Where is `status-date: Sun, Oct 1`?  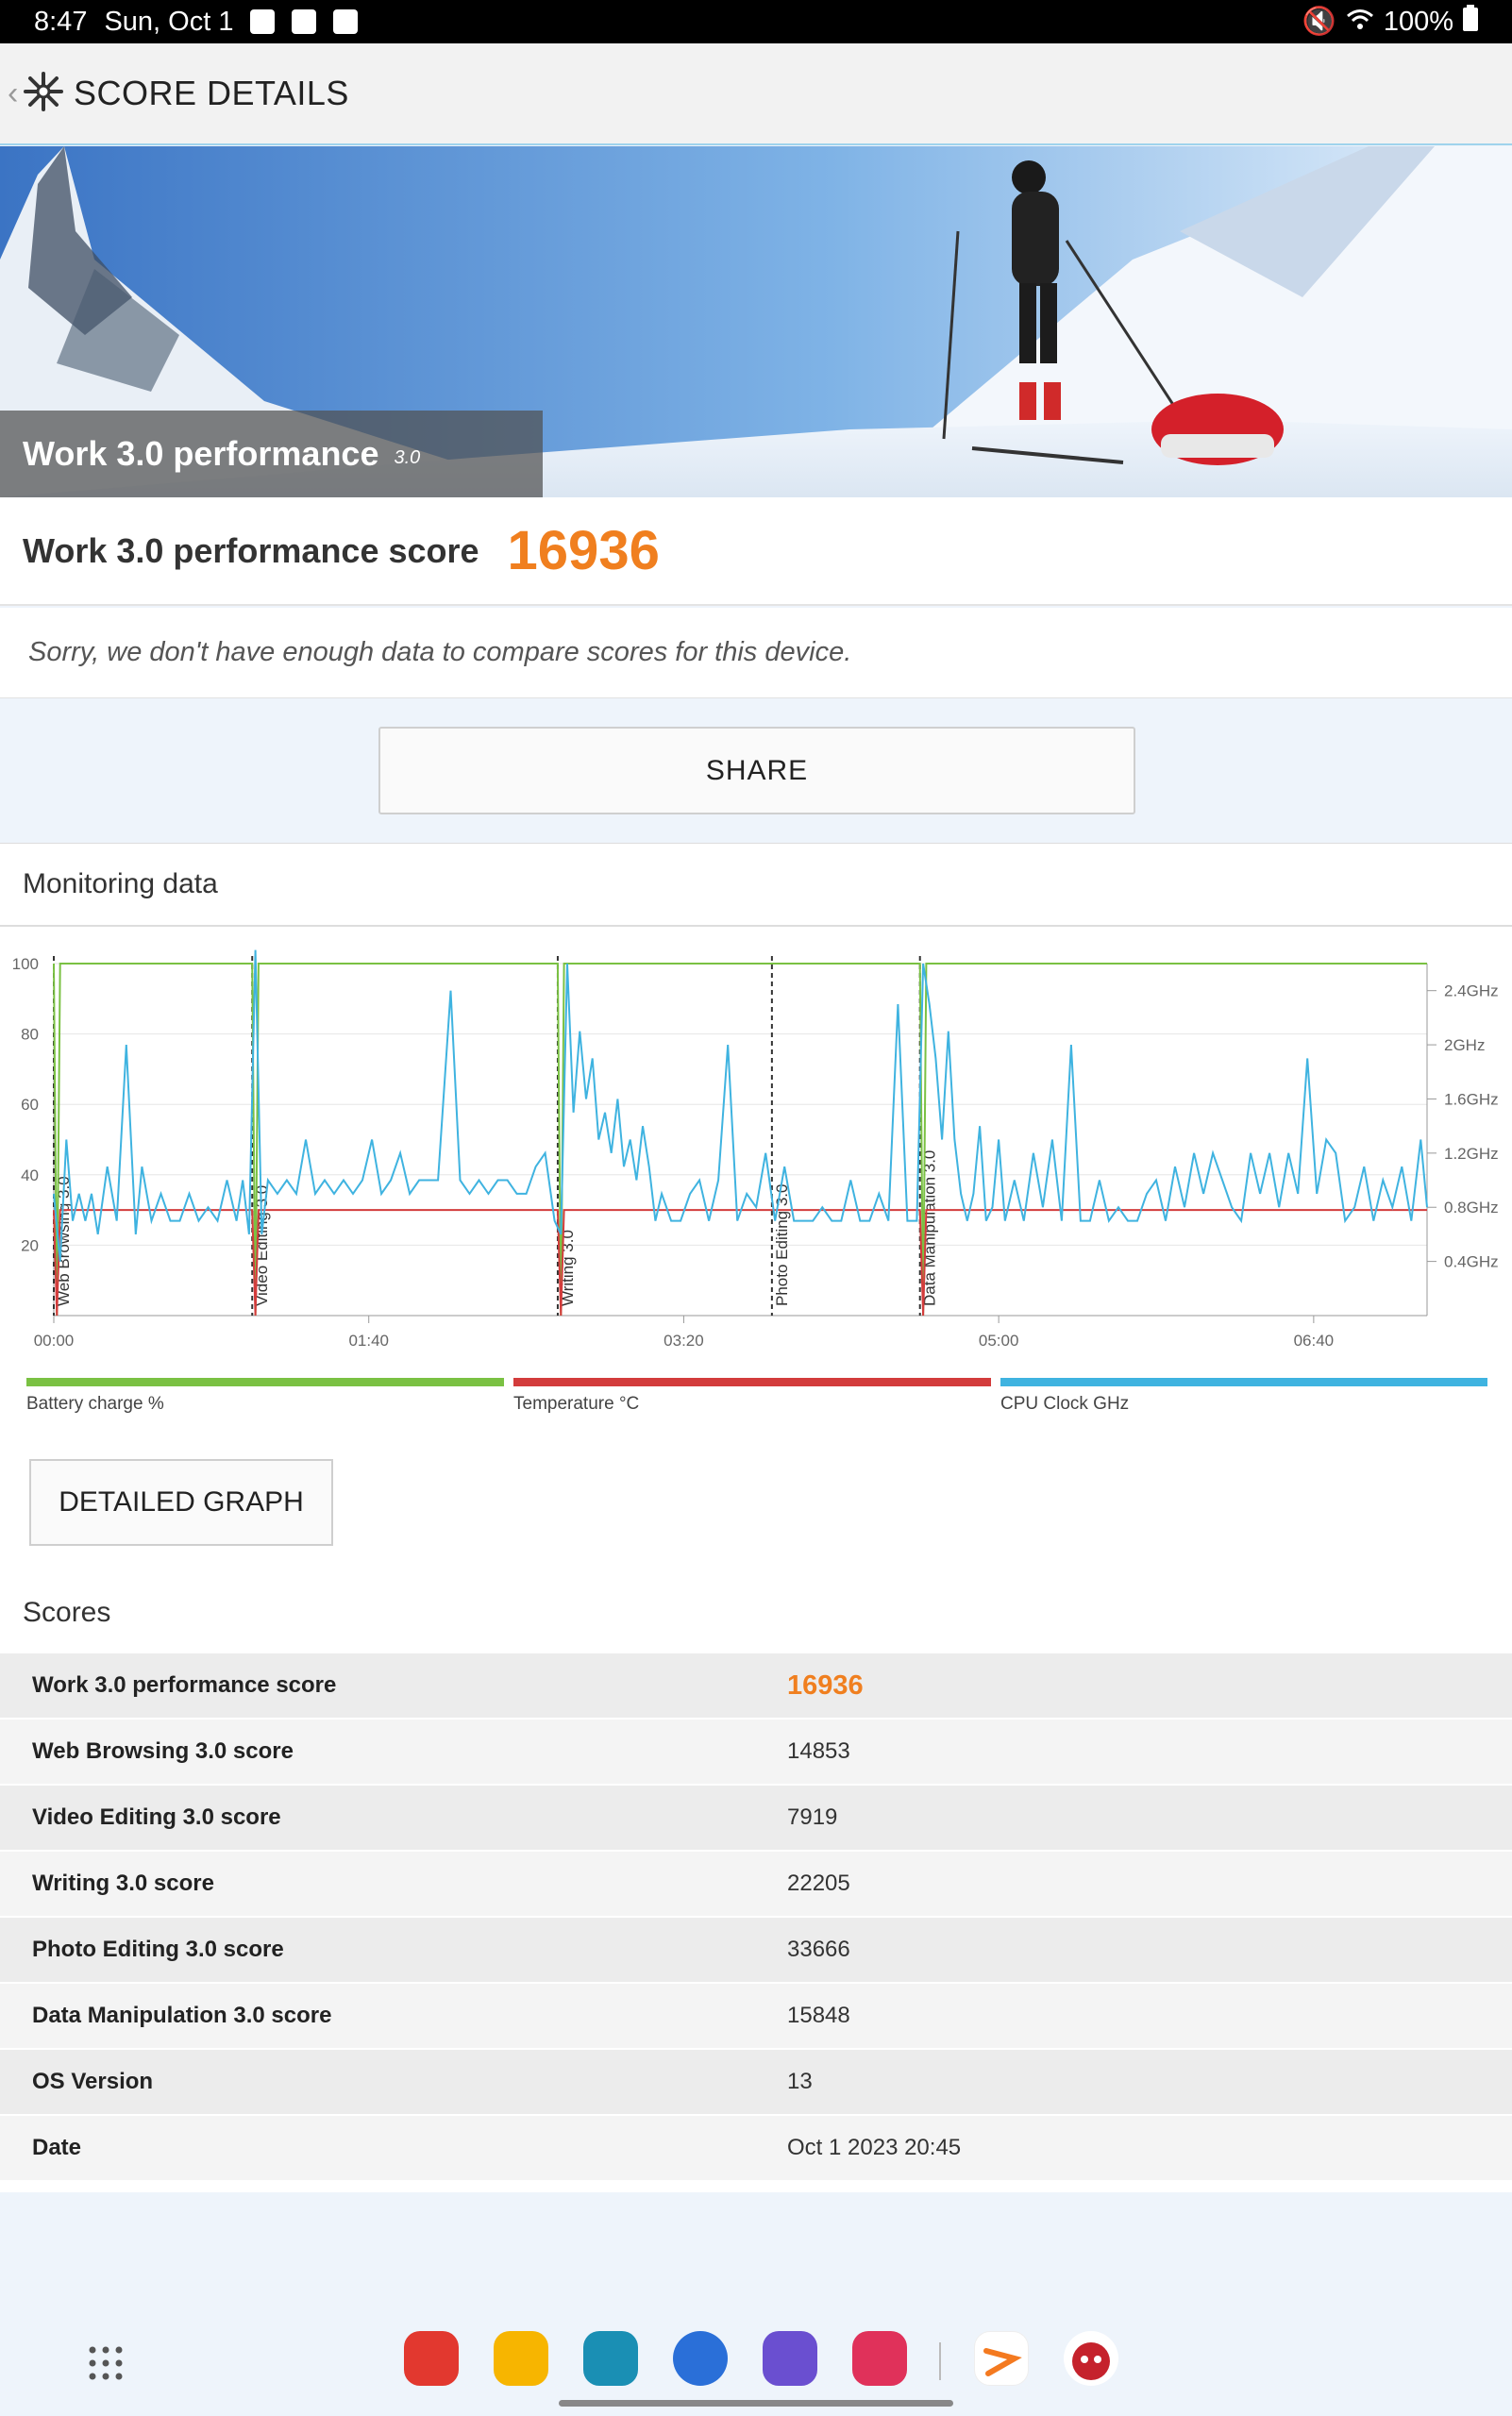
status-date: Sun, Oct 1 is located at coordinates (169, 22).